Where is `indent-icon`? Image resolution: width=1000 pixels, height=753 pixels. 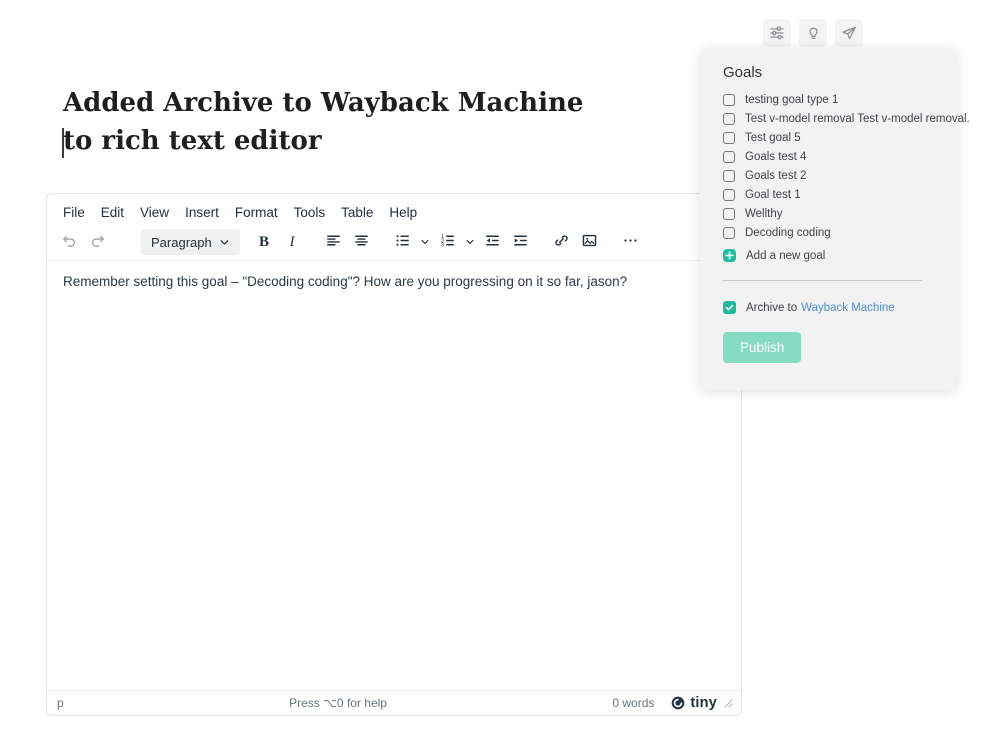 indent-icon is located at coordinates (520, 242).